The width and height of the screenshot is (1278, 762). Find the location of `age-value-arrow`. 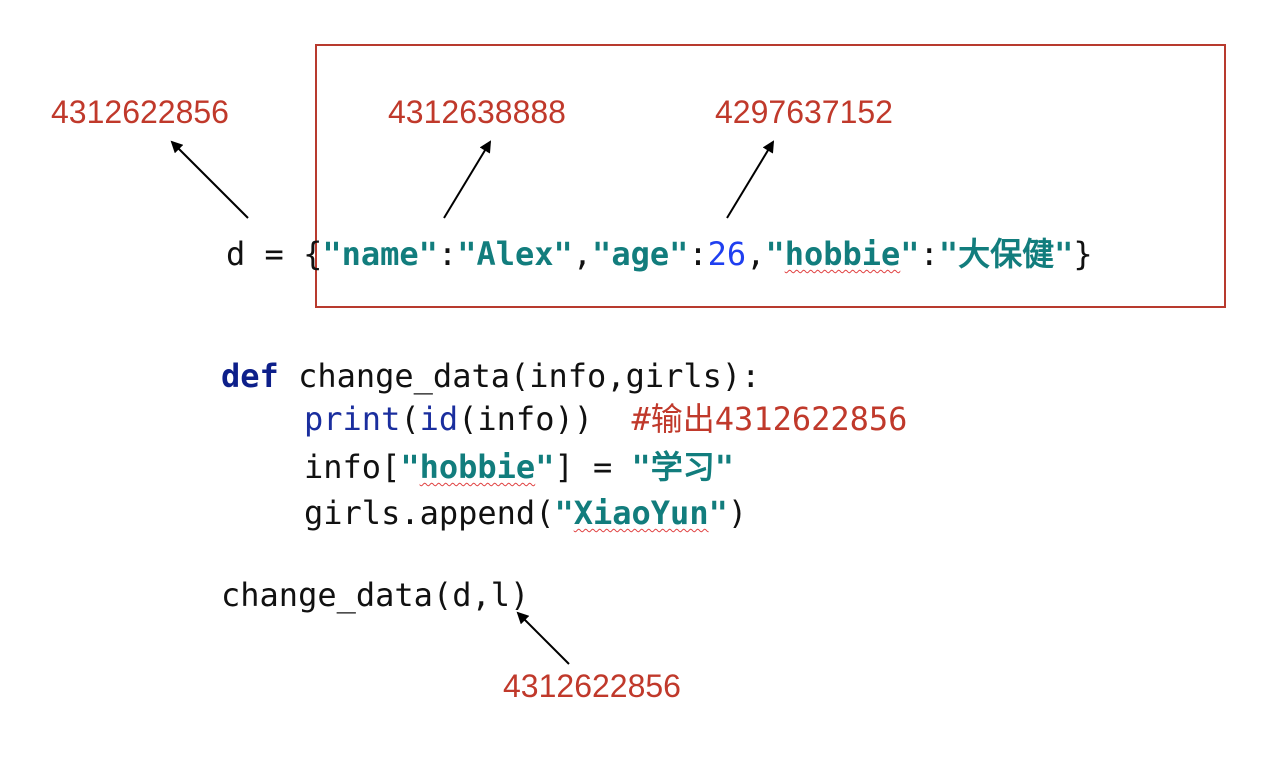

age-value-arrow is located at coordinates (750, 179).